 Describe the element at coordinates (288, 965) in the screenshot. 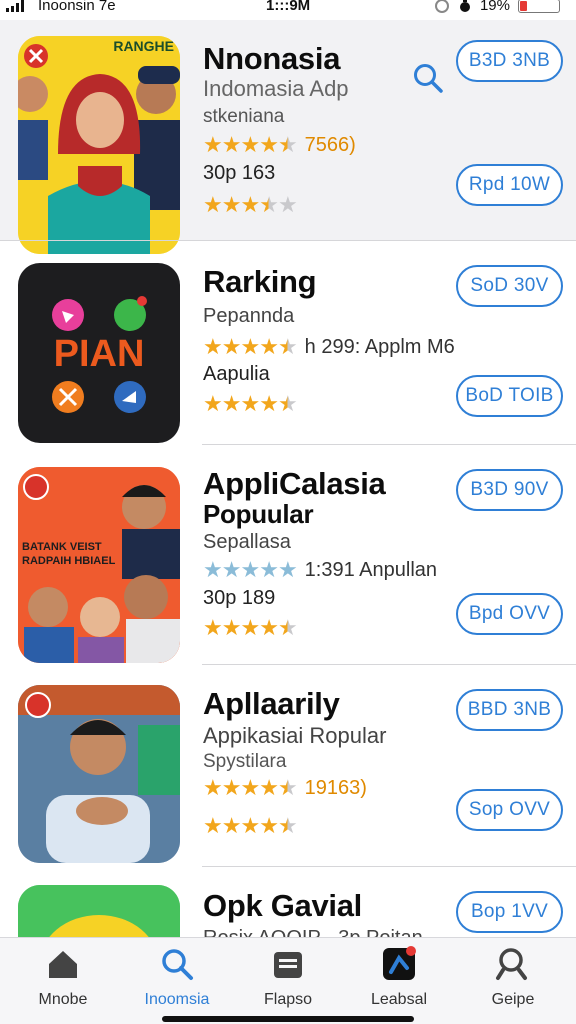

I see `stack-icon` at that location.